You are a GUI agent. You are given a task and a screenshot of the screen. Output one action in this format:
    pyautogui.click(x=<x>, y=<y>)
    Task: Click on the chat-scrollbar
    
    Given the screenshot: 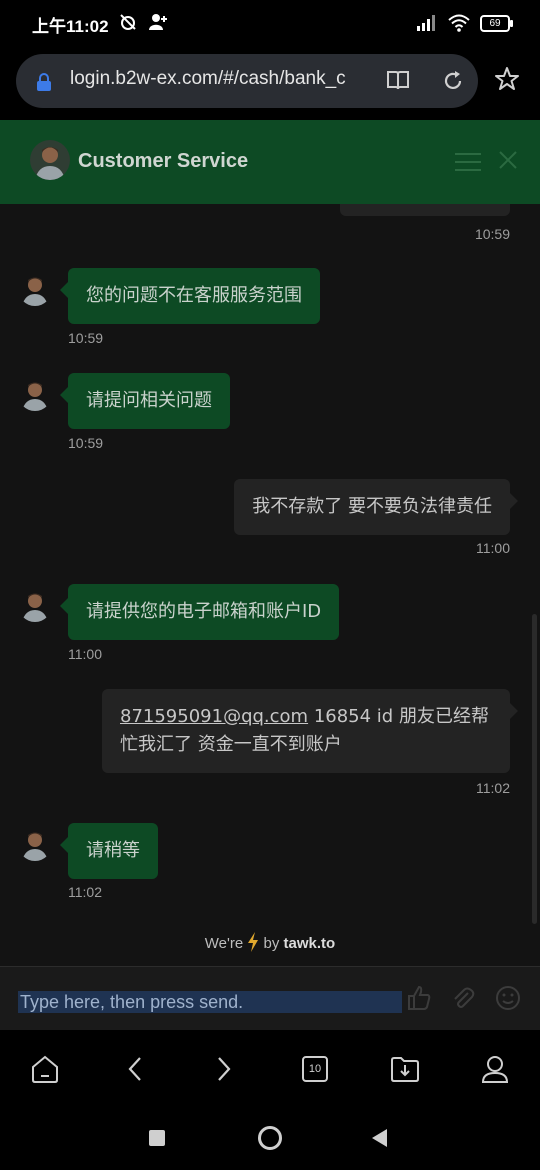 What is the action you would take?
    pyautogui.click(x=534, y=769)
    